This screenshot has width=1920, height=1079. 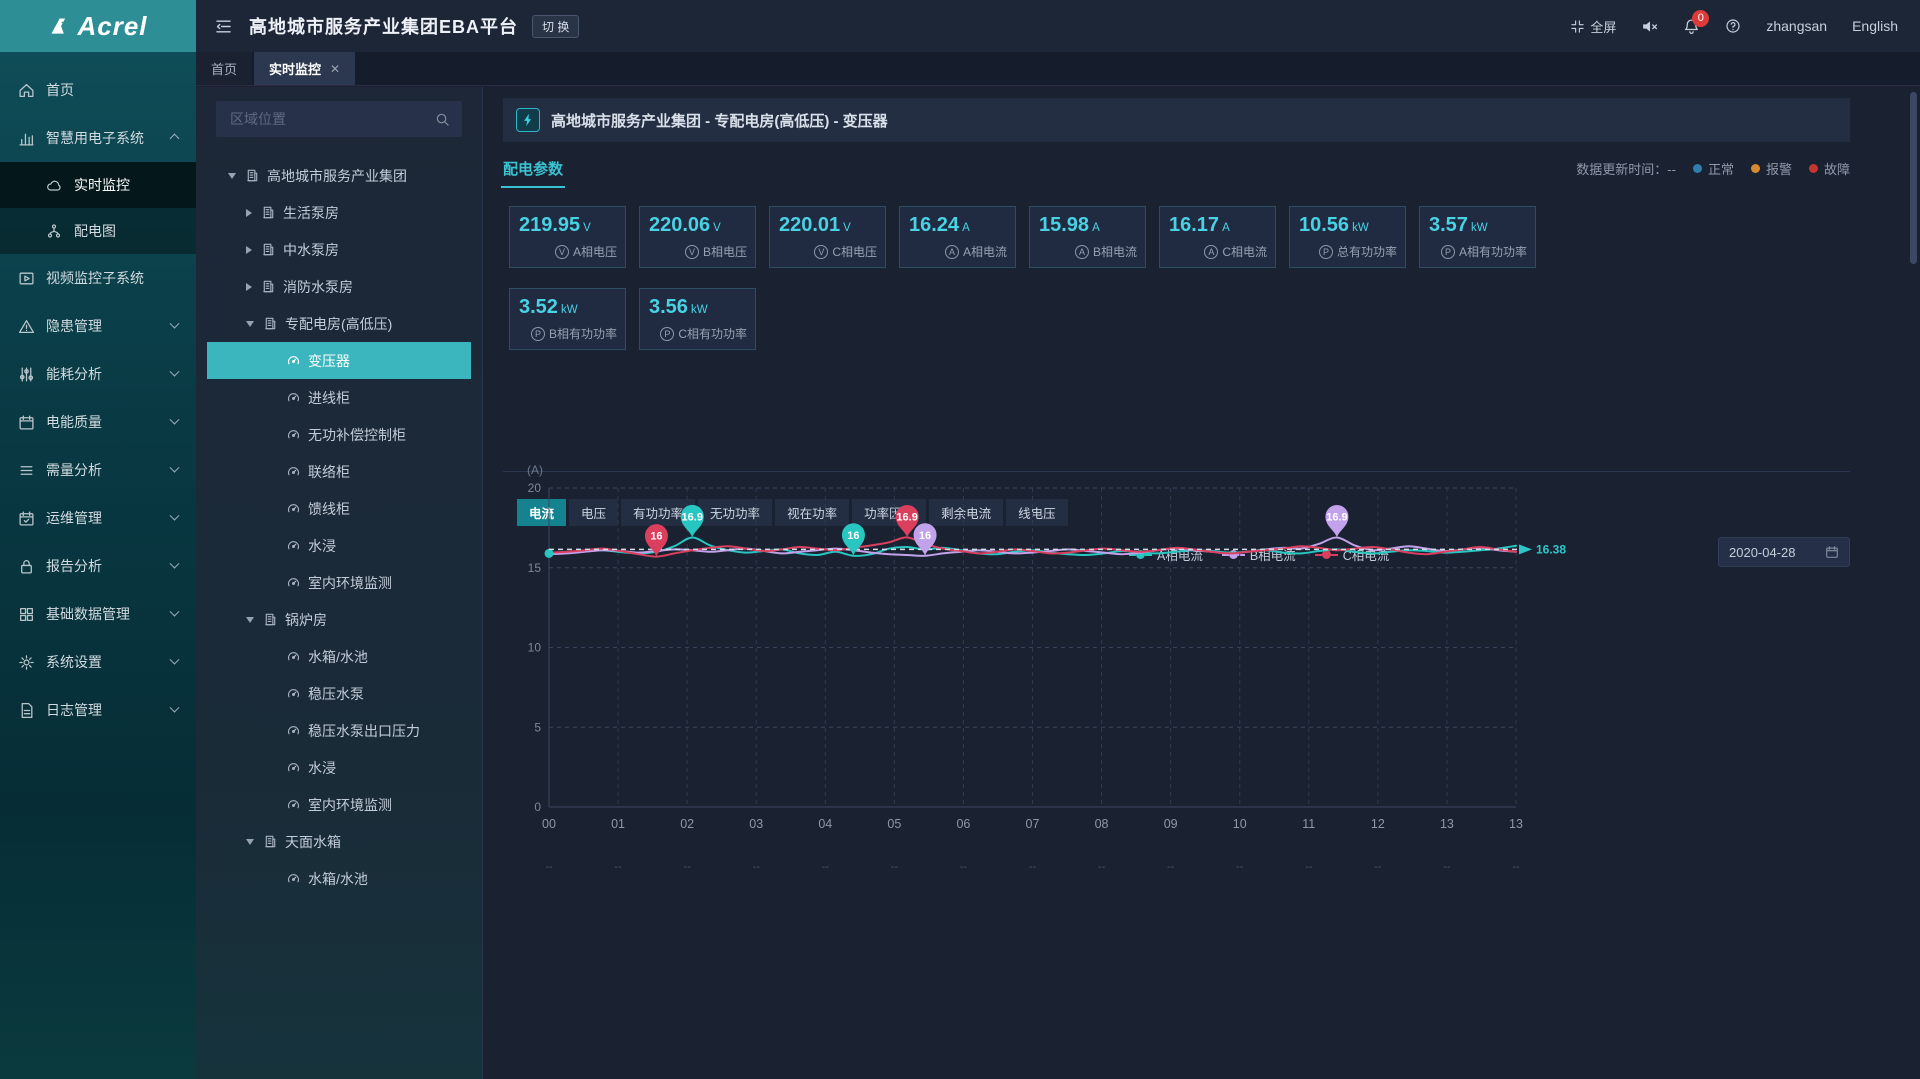 What do you see at coordinates (98, 566) in the screenshot?
I see `sidebar-item-8: 报告分析` at bounding box center [98, 566].